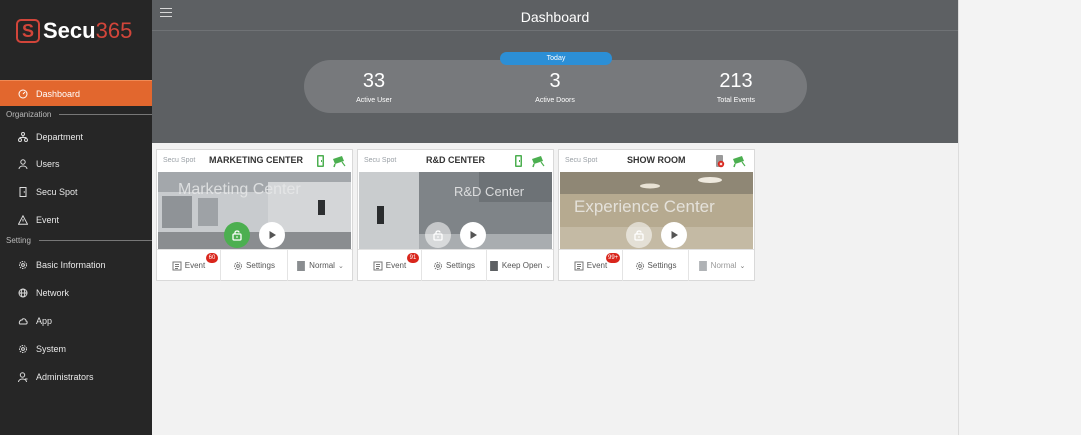 Image resolution: width=1081 pixels, height=435 pixels. What do you see at coordinates (555, 100) in the screenshot?
I see `stat-label: Active Doors` at bounding box center [555, 100].